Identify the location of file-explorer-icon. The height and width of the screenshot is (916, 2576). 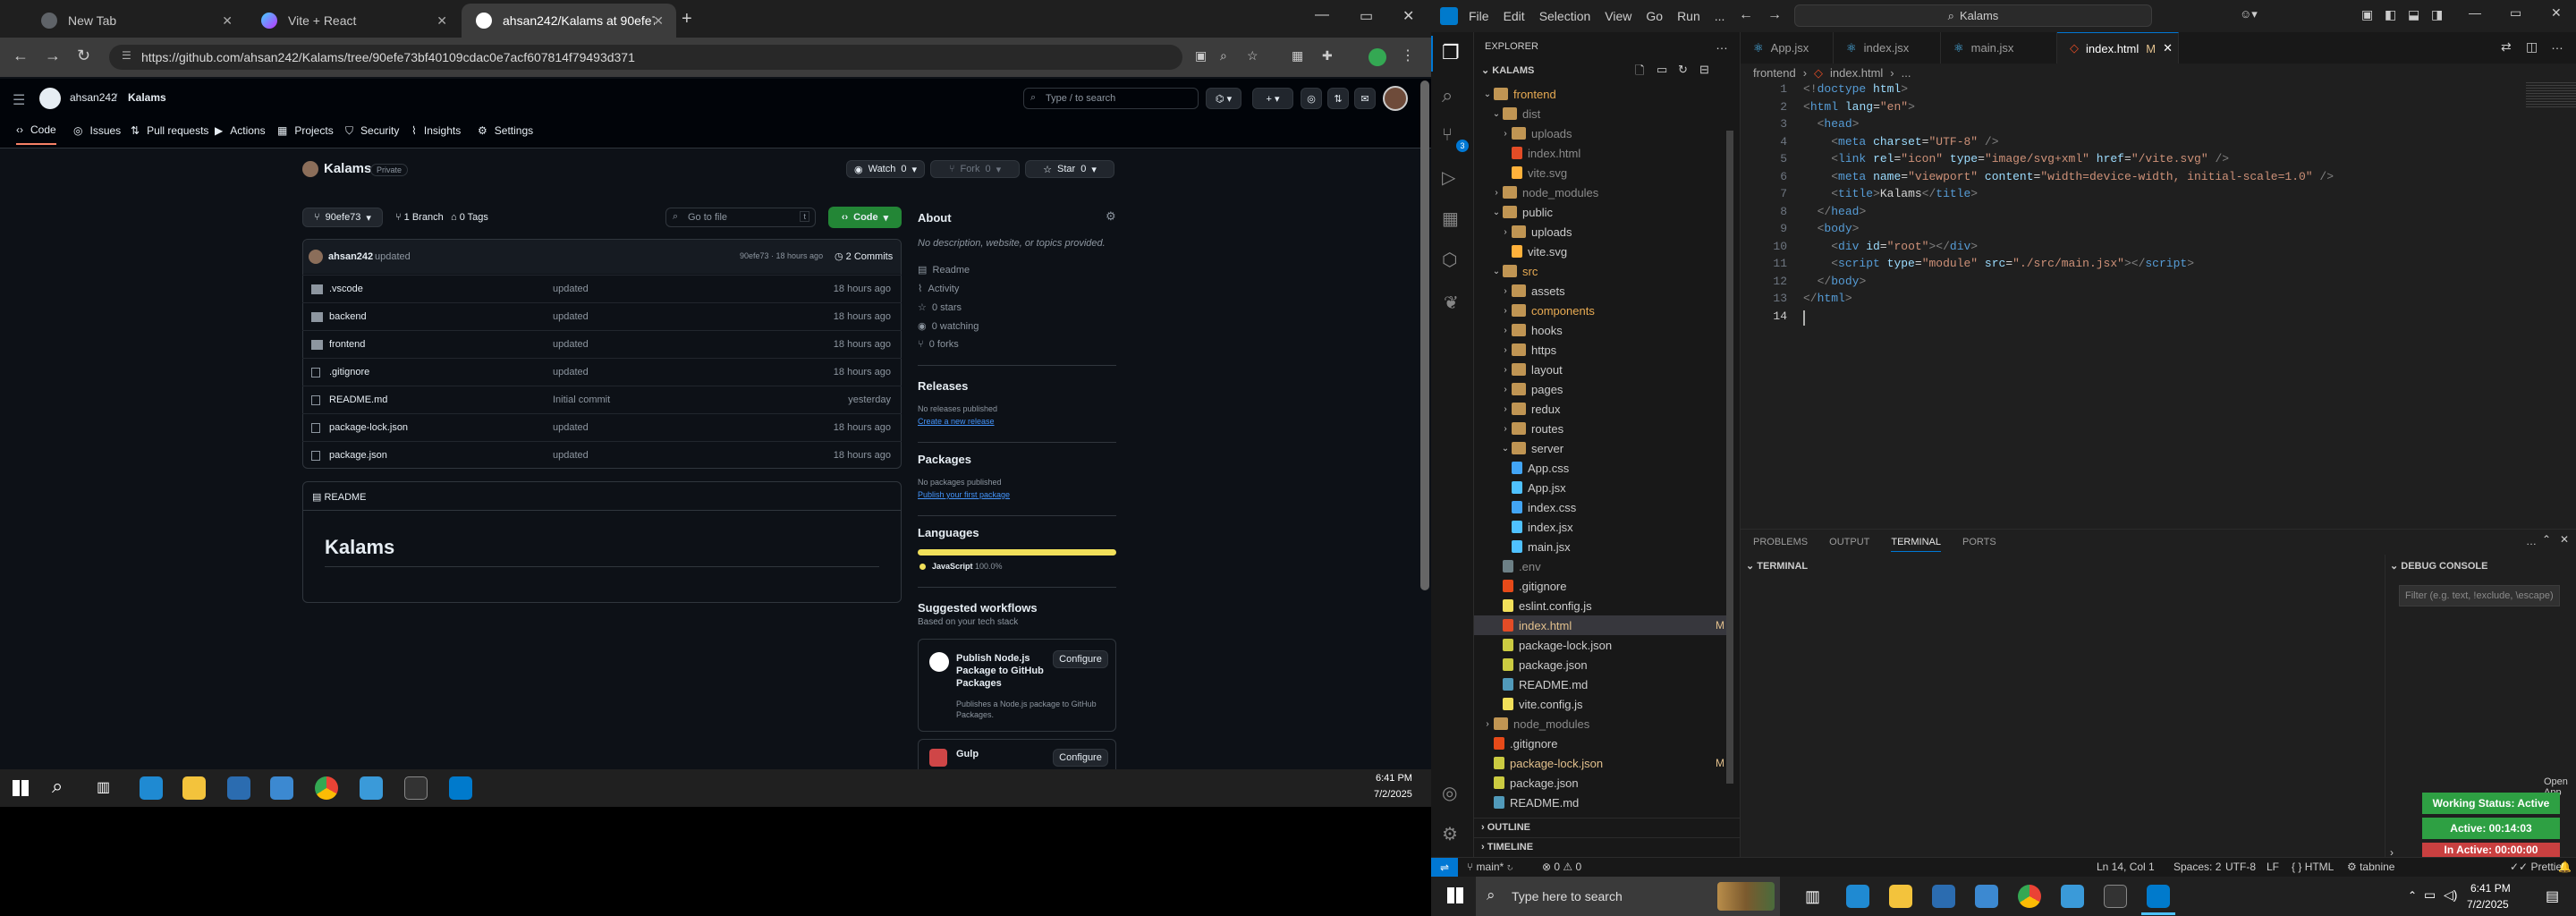
(194, 788).